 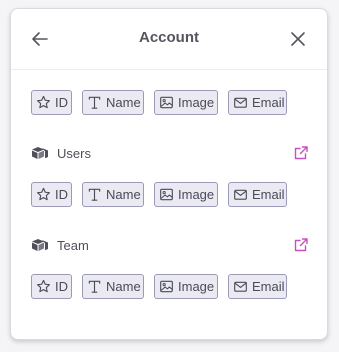 What do you see at coordinates (74, 153) in the screenshot?
I see `section-label: Users` at bounding box center [74, 153].